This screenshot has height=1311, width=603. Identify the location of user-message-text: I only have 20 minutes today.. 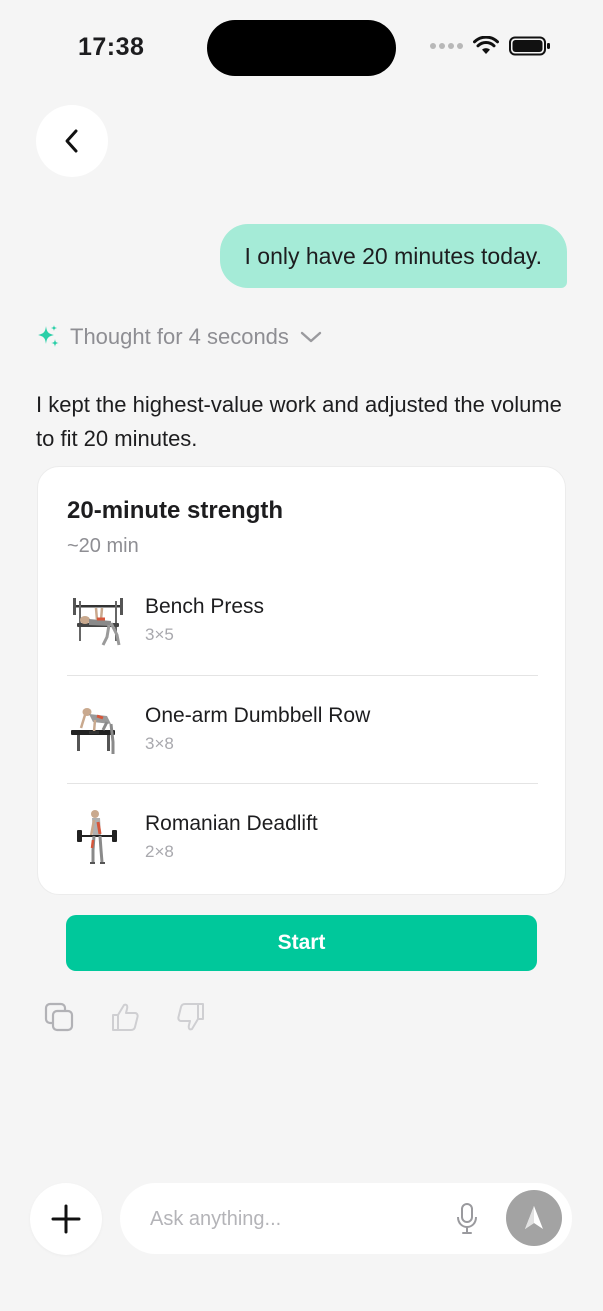
(393, 255).